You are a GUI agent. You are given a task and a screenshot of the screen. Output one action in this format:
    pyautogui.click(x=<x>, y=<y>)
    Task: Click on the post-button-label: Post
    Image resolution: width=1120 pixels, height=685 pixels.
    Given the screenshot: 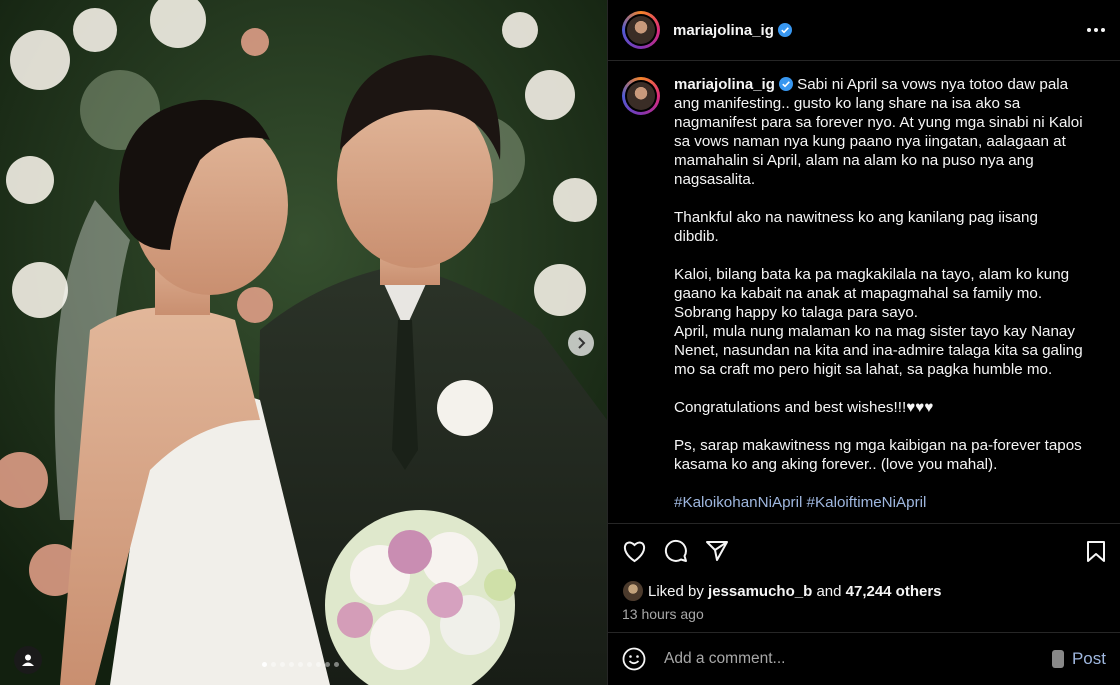 What is the action you would take?
    pyautogui.click(x=1088, y=658)
    